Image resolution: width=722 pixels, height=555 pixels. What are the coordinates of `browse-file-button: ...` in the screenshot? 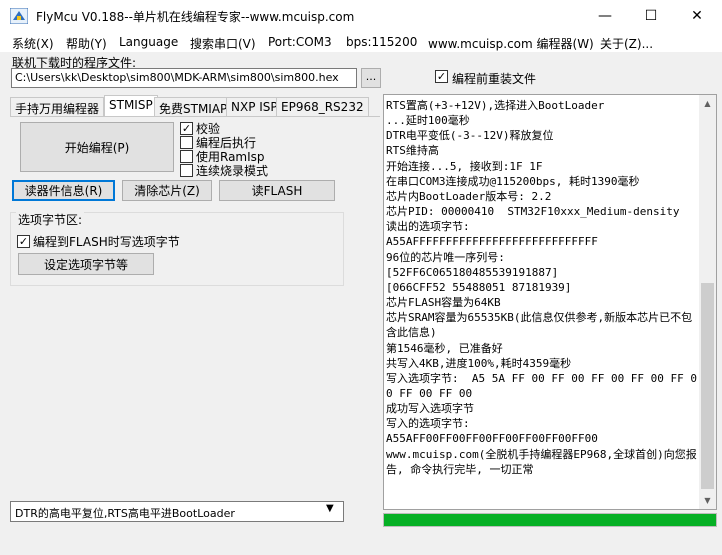 It's located at (371, 78).